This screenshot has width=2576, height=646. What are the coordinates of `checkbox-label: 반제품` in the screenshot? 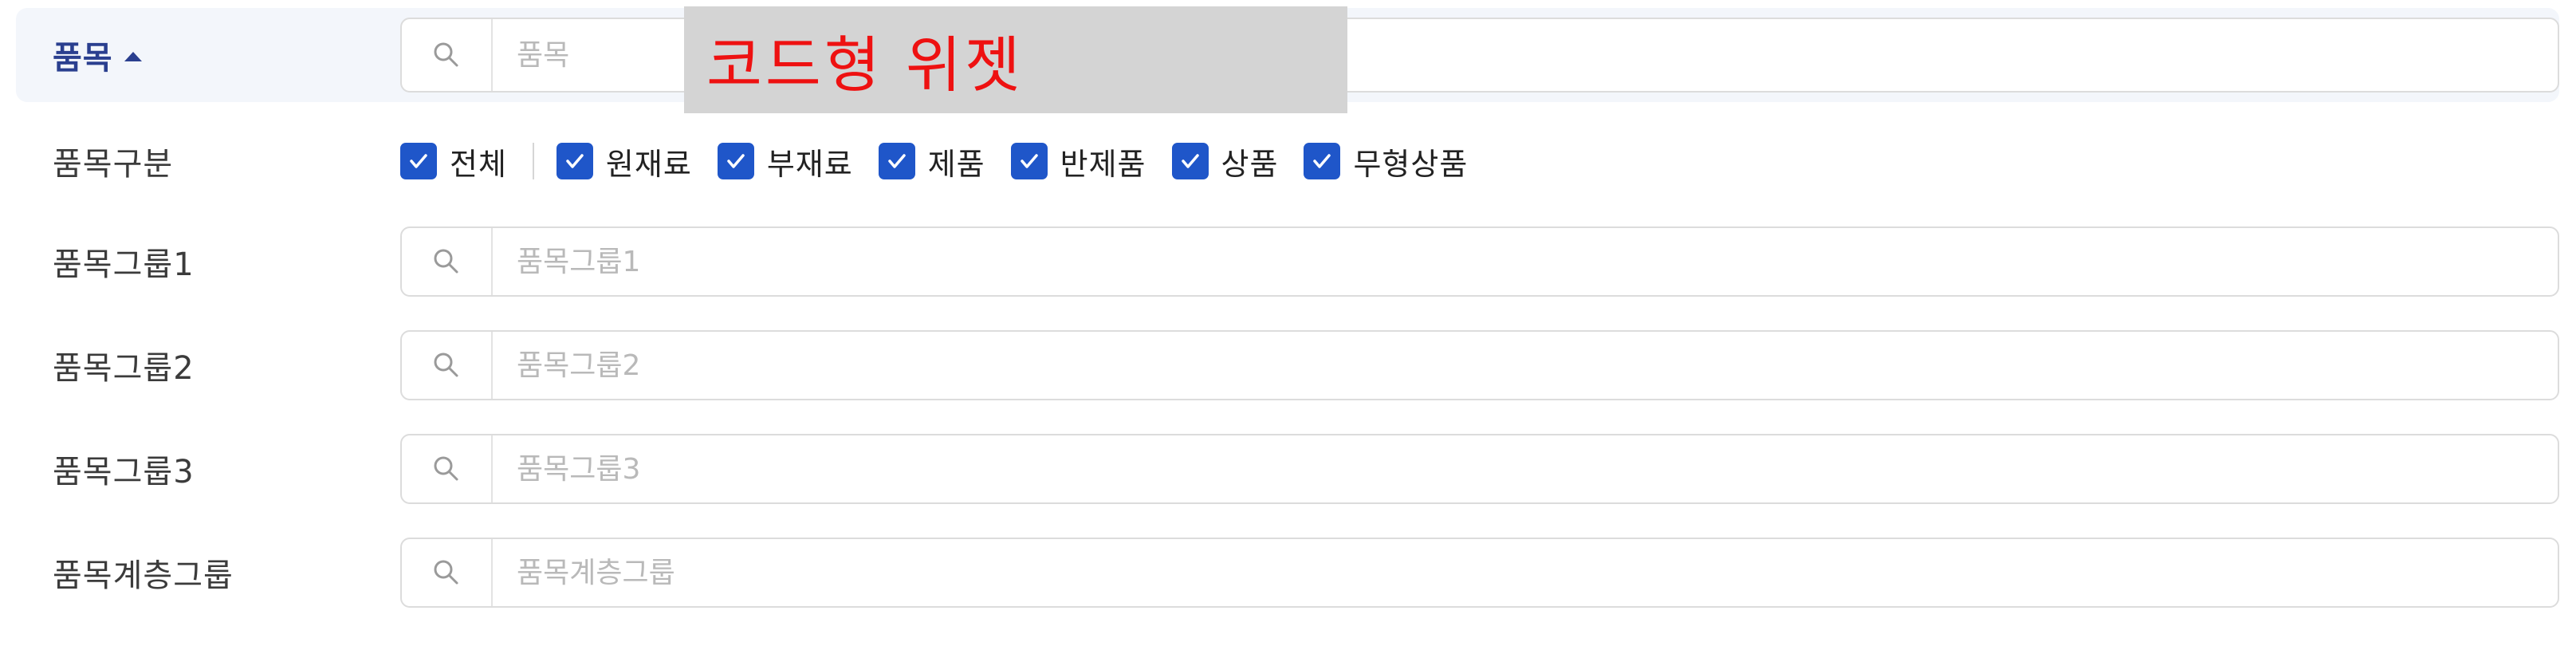 It's located at (1103, 164).